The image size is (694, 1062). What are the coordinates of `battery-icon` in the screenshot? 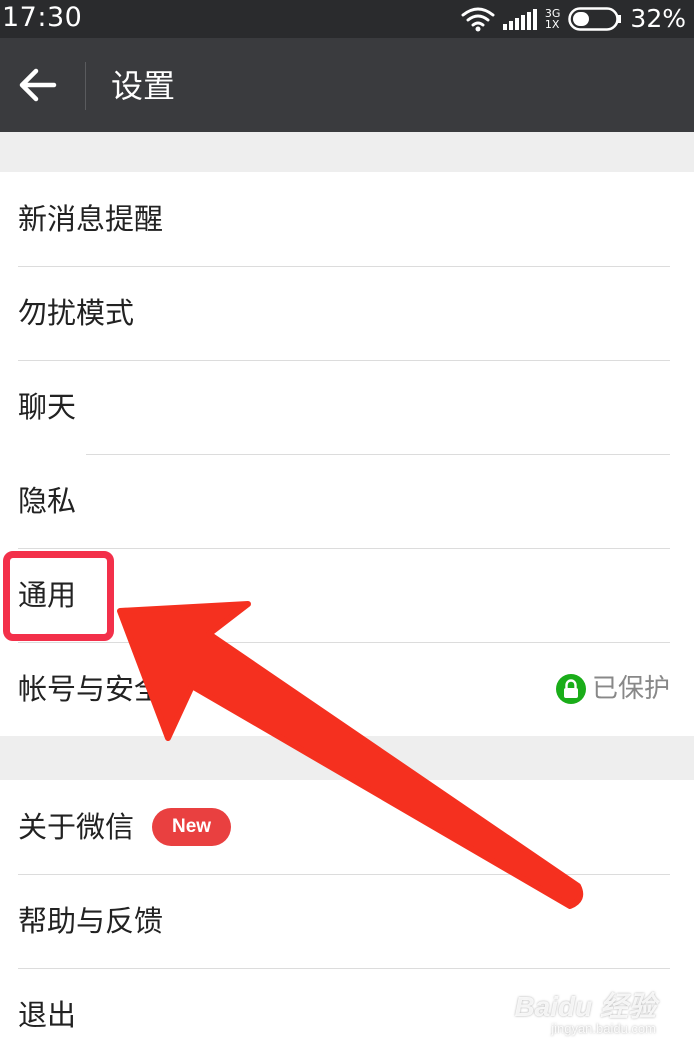 It's located at (595, 19).